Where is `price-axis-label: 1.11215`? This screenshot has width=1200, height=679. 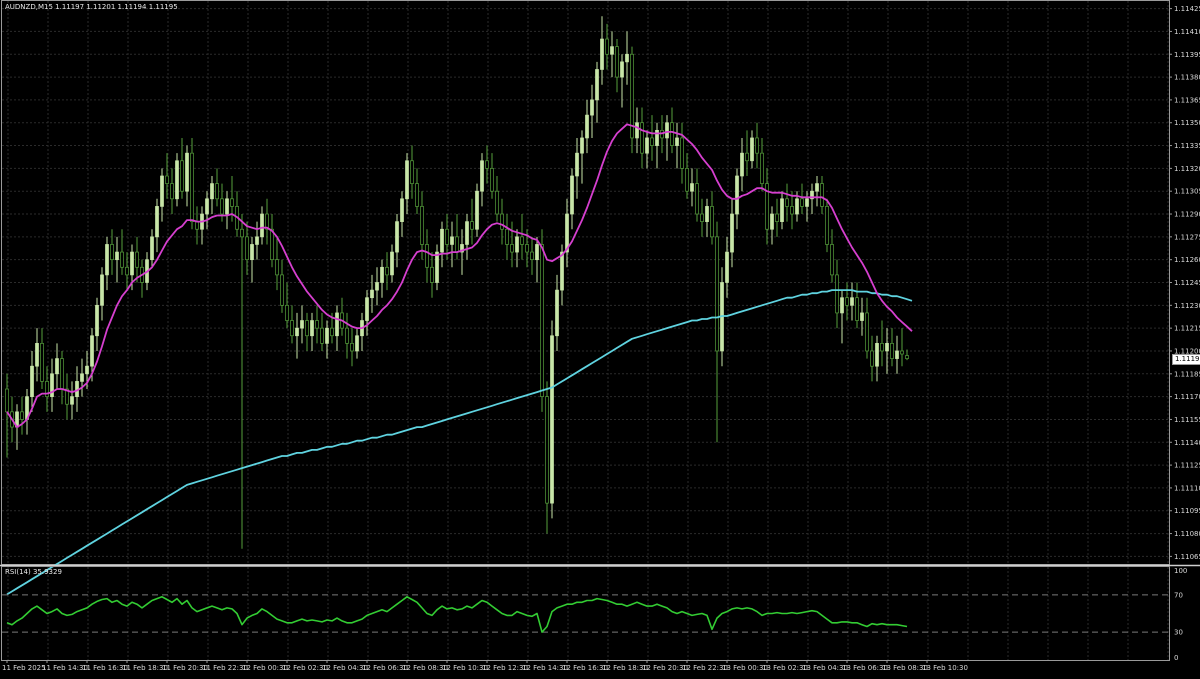
price-axis-label: 1.11215 is located at coordinates (1187, 329).